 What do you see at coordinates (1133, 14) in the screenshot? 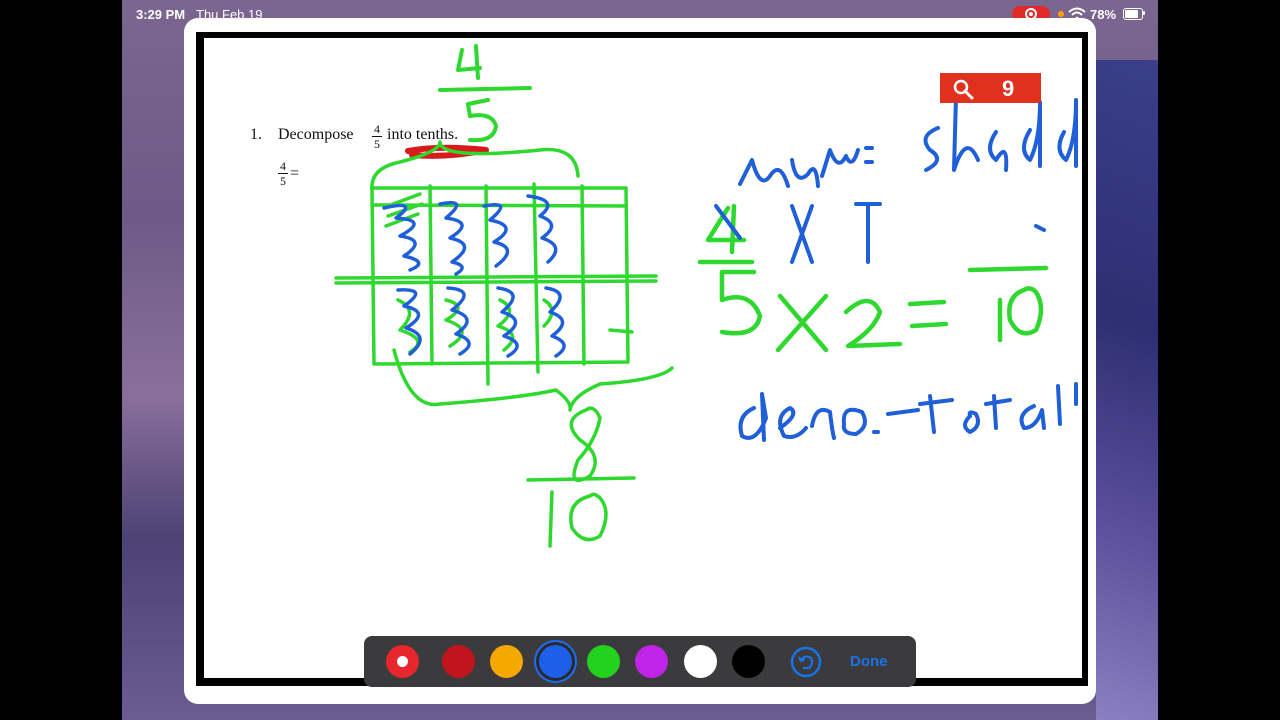
I see `battery-icon` at bounding box center [1133, 14].